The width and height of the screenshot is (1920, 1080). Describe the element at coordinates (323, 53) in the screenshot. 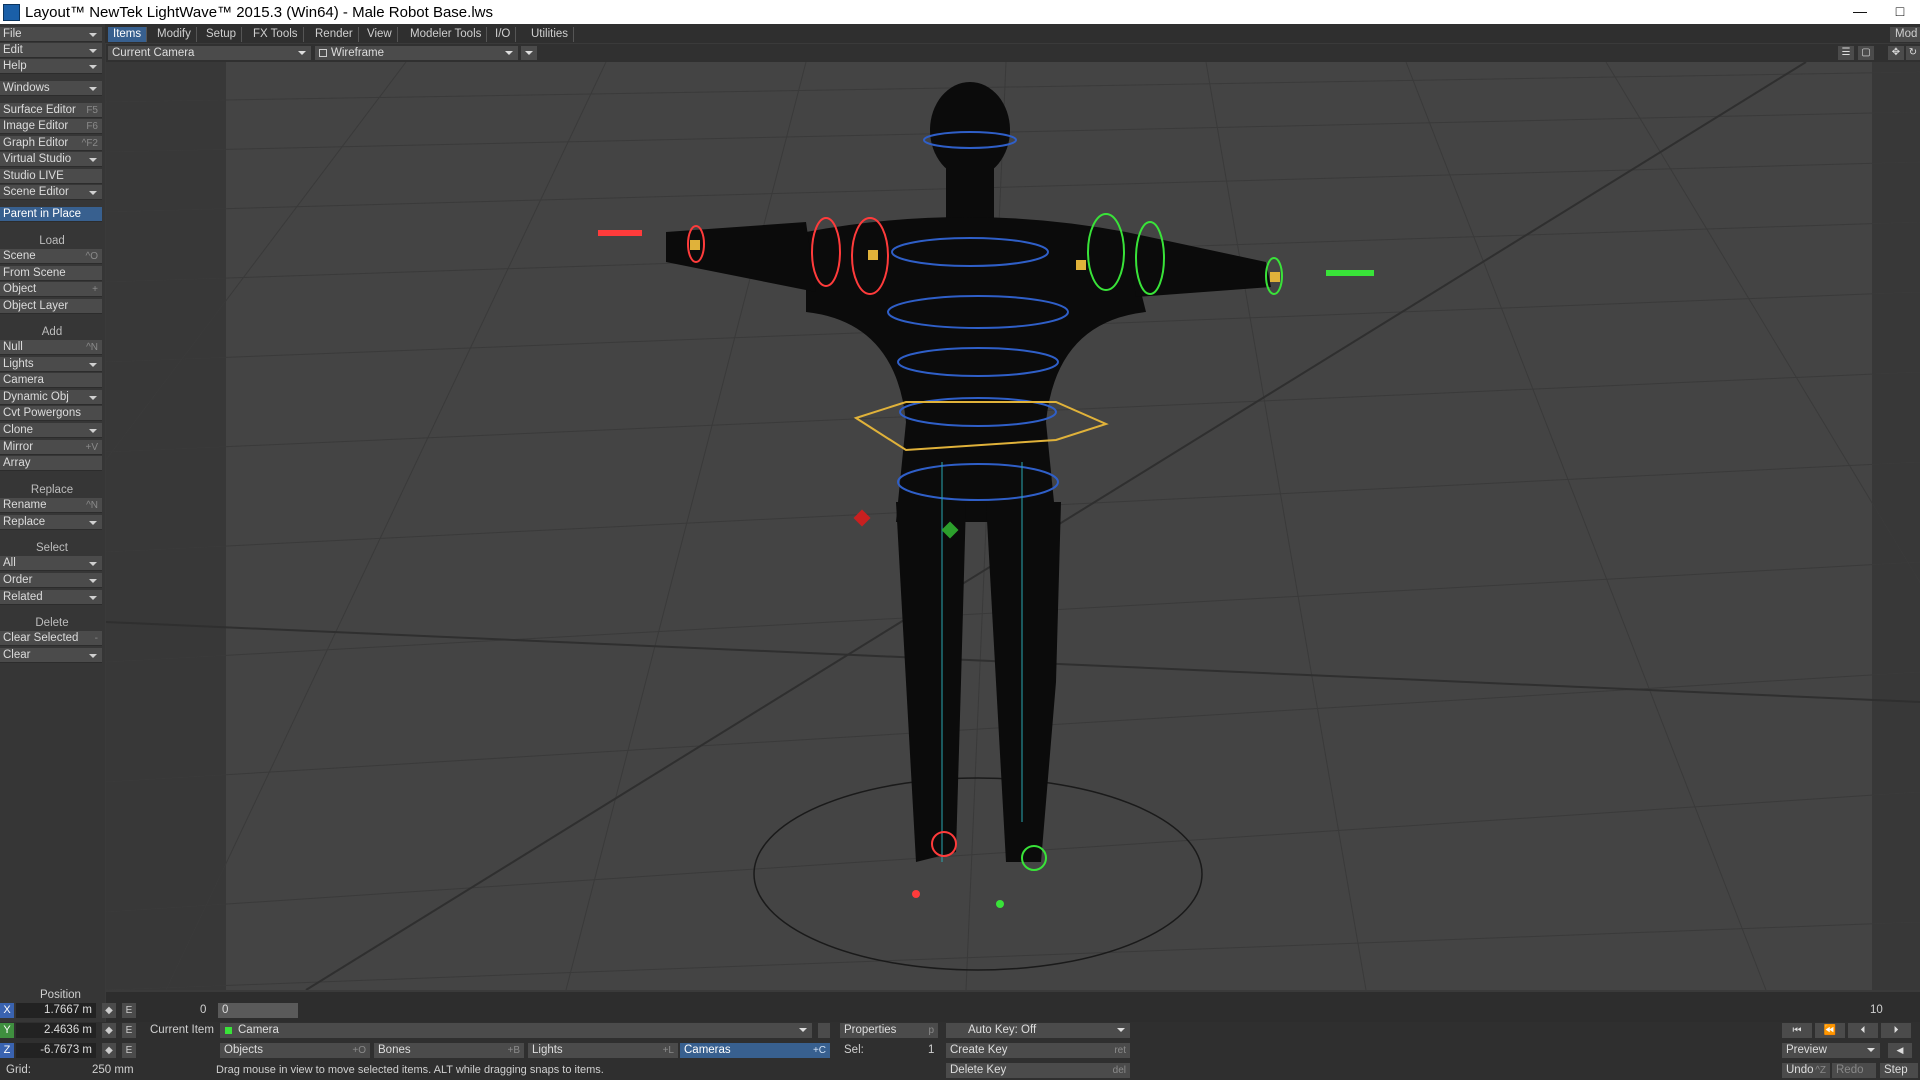

I see `wireframe-icon` at that location.